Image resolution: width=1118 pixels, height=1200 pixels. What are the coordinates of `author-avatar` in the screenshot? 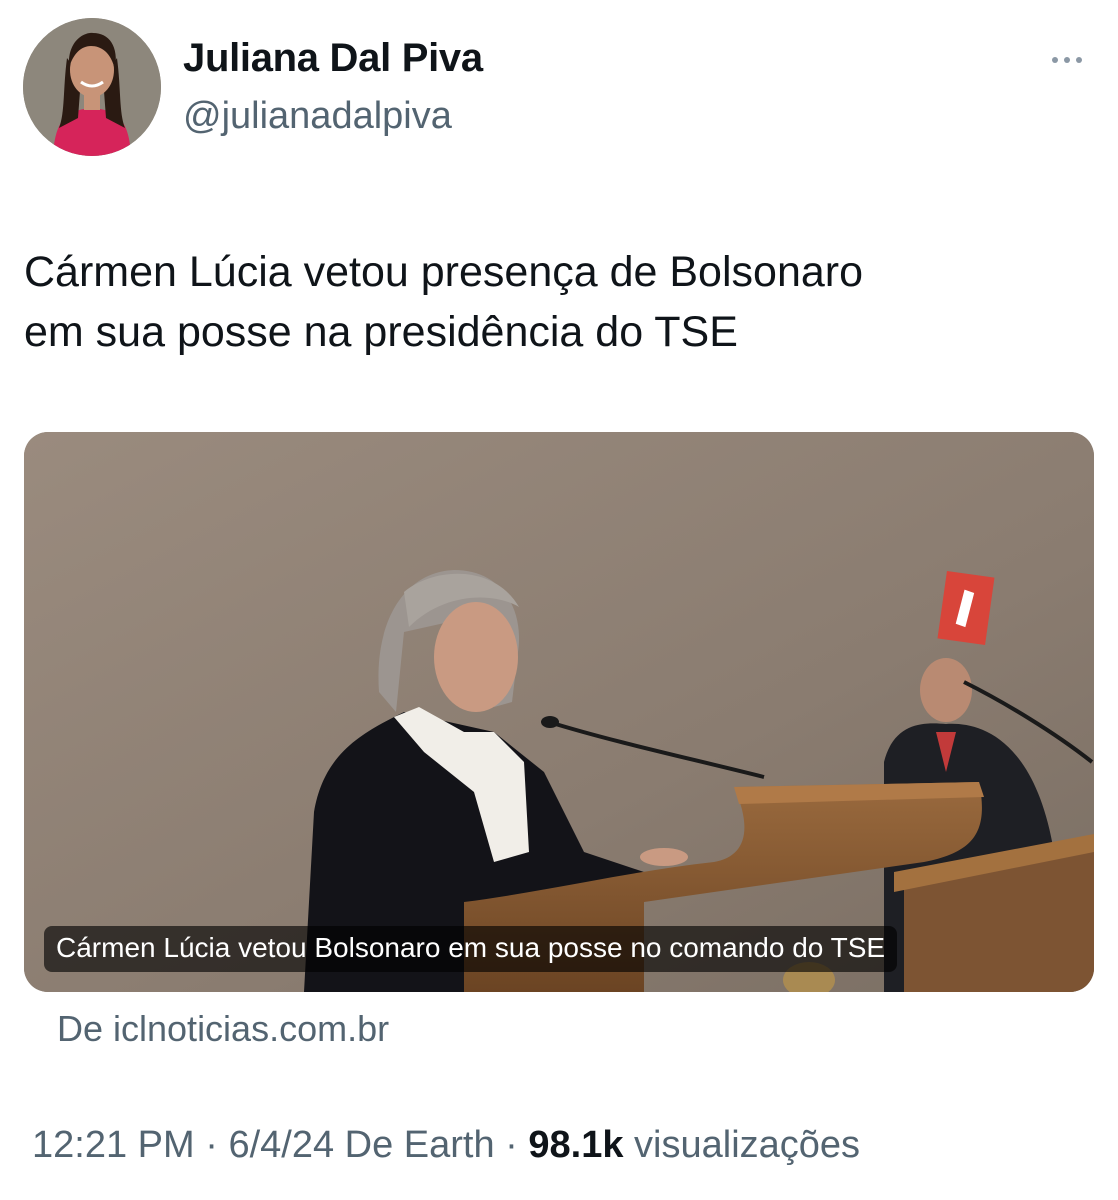 It's located at (92, 87).